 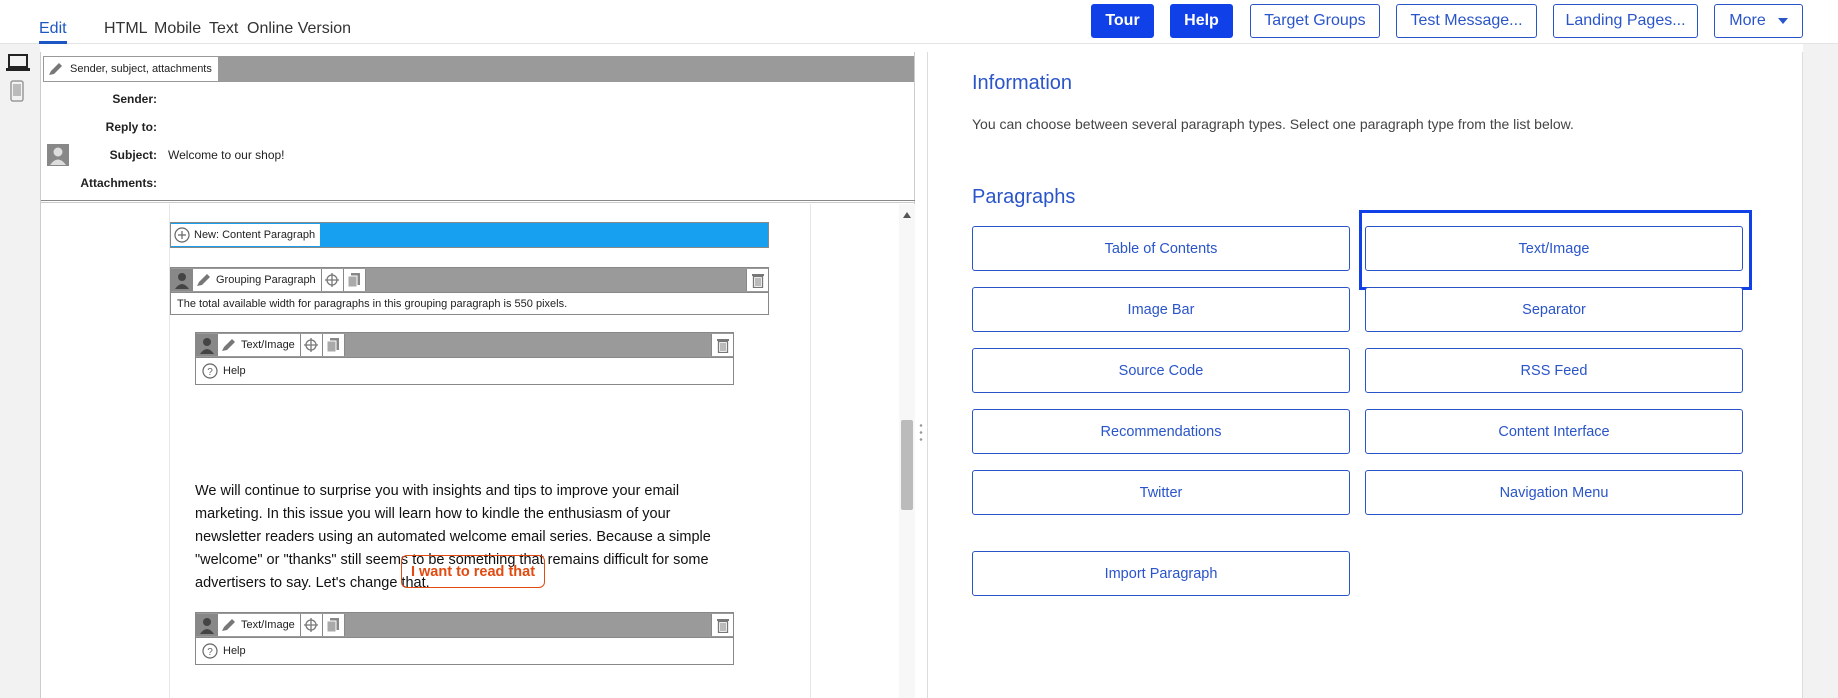 I want to click on import-paragraph-button: Import Paragraph, so click(x=1161, y=573).